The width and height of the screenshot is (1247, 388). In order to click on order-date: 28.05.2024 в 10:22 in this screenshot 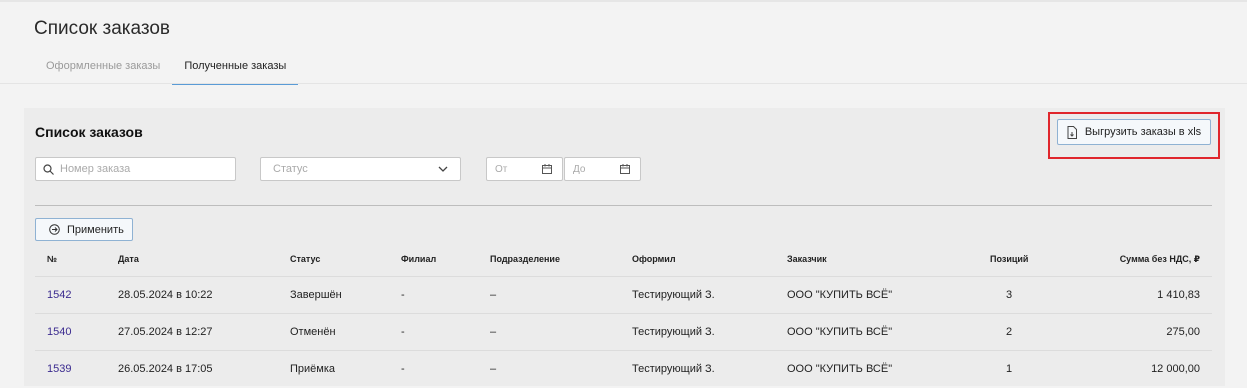, I will do `click(165, 295)`.